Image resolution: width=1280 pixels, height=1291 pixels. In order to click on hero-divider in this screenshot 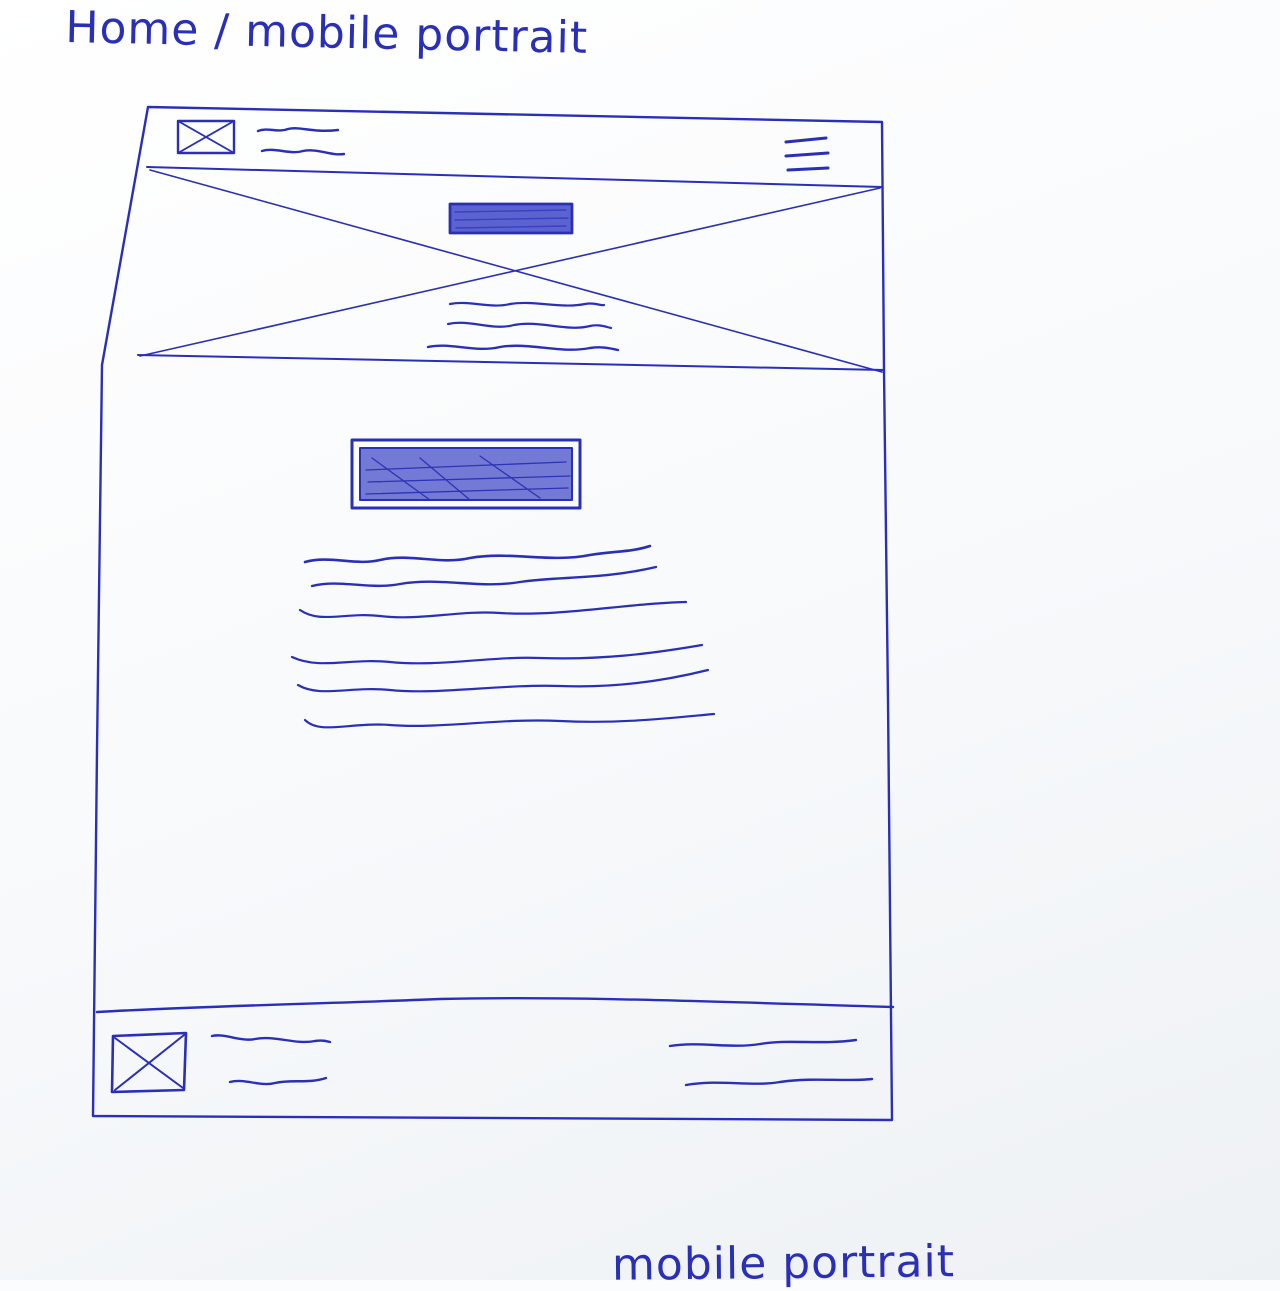, I will do `click(511, 362)`.